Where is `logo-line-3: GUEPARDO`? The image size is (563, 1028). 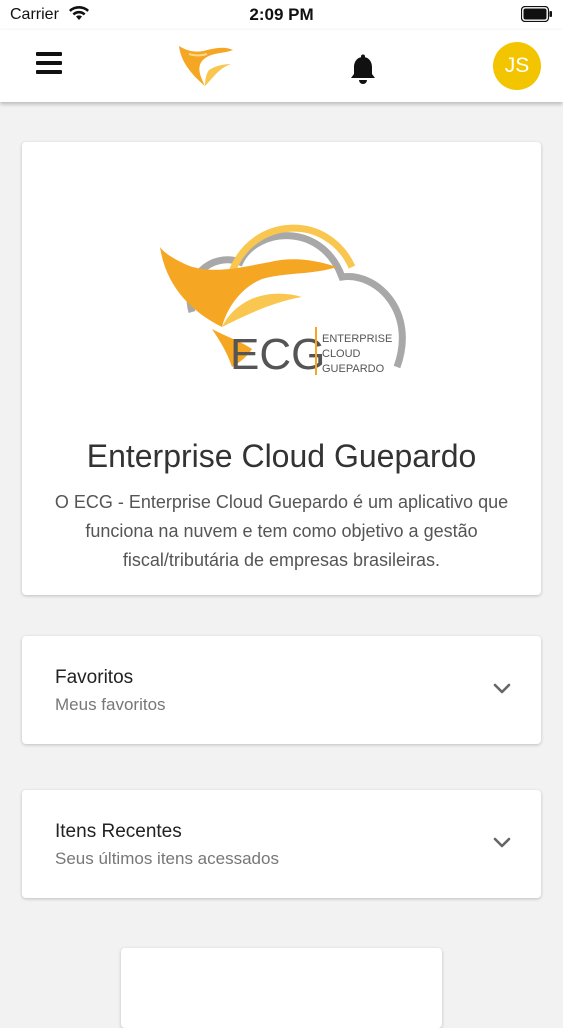 logo-line-3: GUEPARDO is located at coordinates (353, 369).